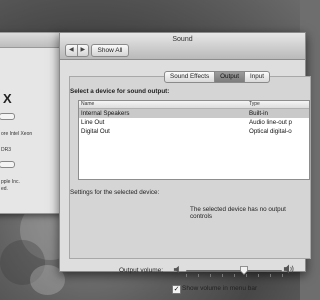 The image size is (320, 300). What do you see at coordinates (141, 270) in the screenshot?
I see `output-volume-label: Output volume:` at bounding box center [141, 270].